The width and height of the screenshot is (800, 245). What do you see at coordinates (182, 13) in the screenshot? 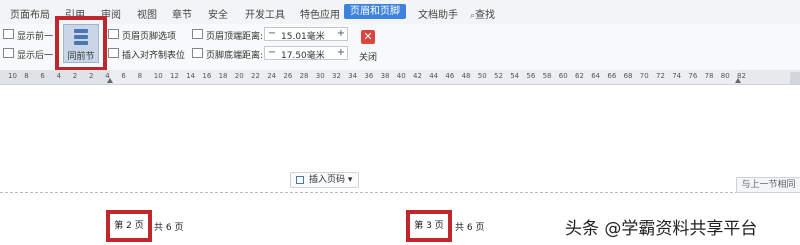
I see `menu-sections: 章节` at bounding box center [182, 13].